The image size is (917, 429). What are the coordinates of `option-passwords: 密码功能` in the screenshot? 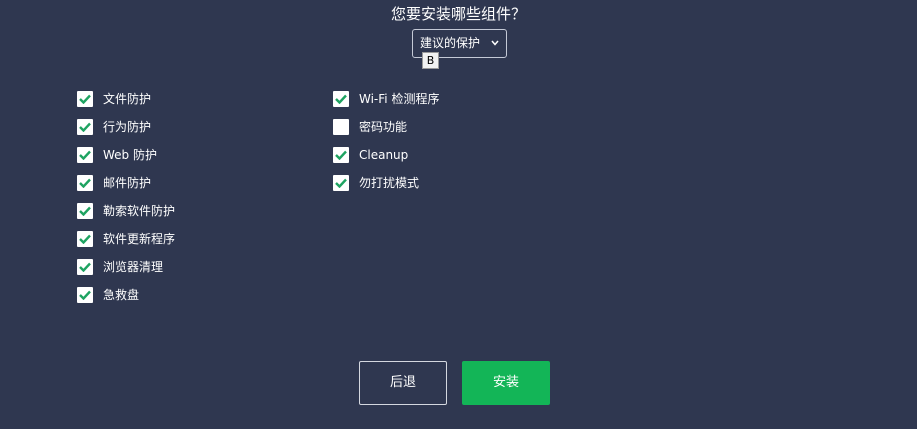 It's located at (370, 127).